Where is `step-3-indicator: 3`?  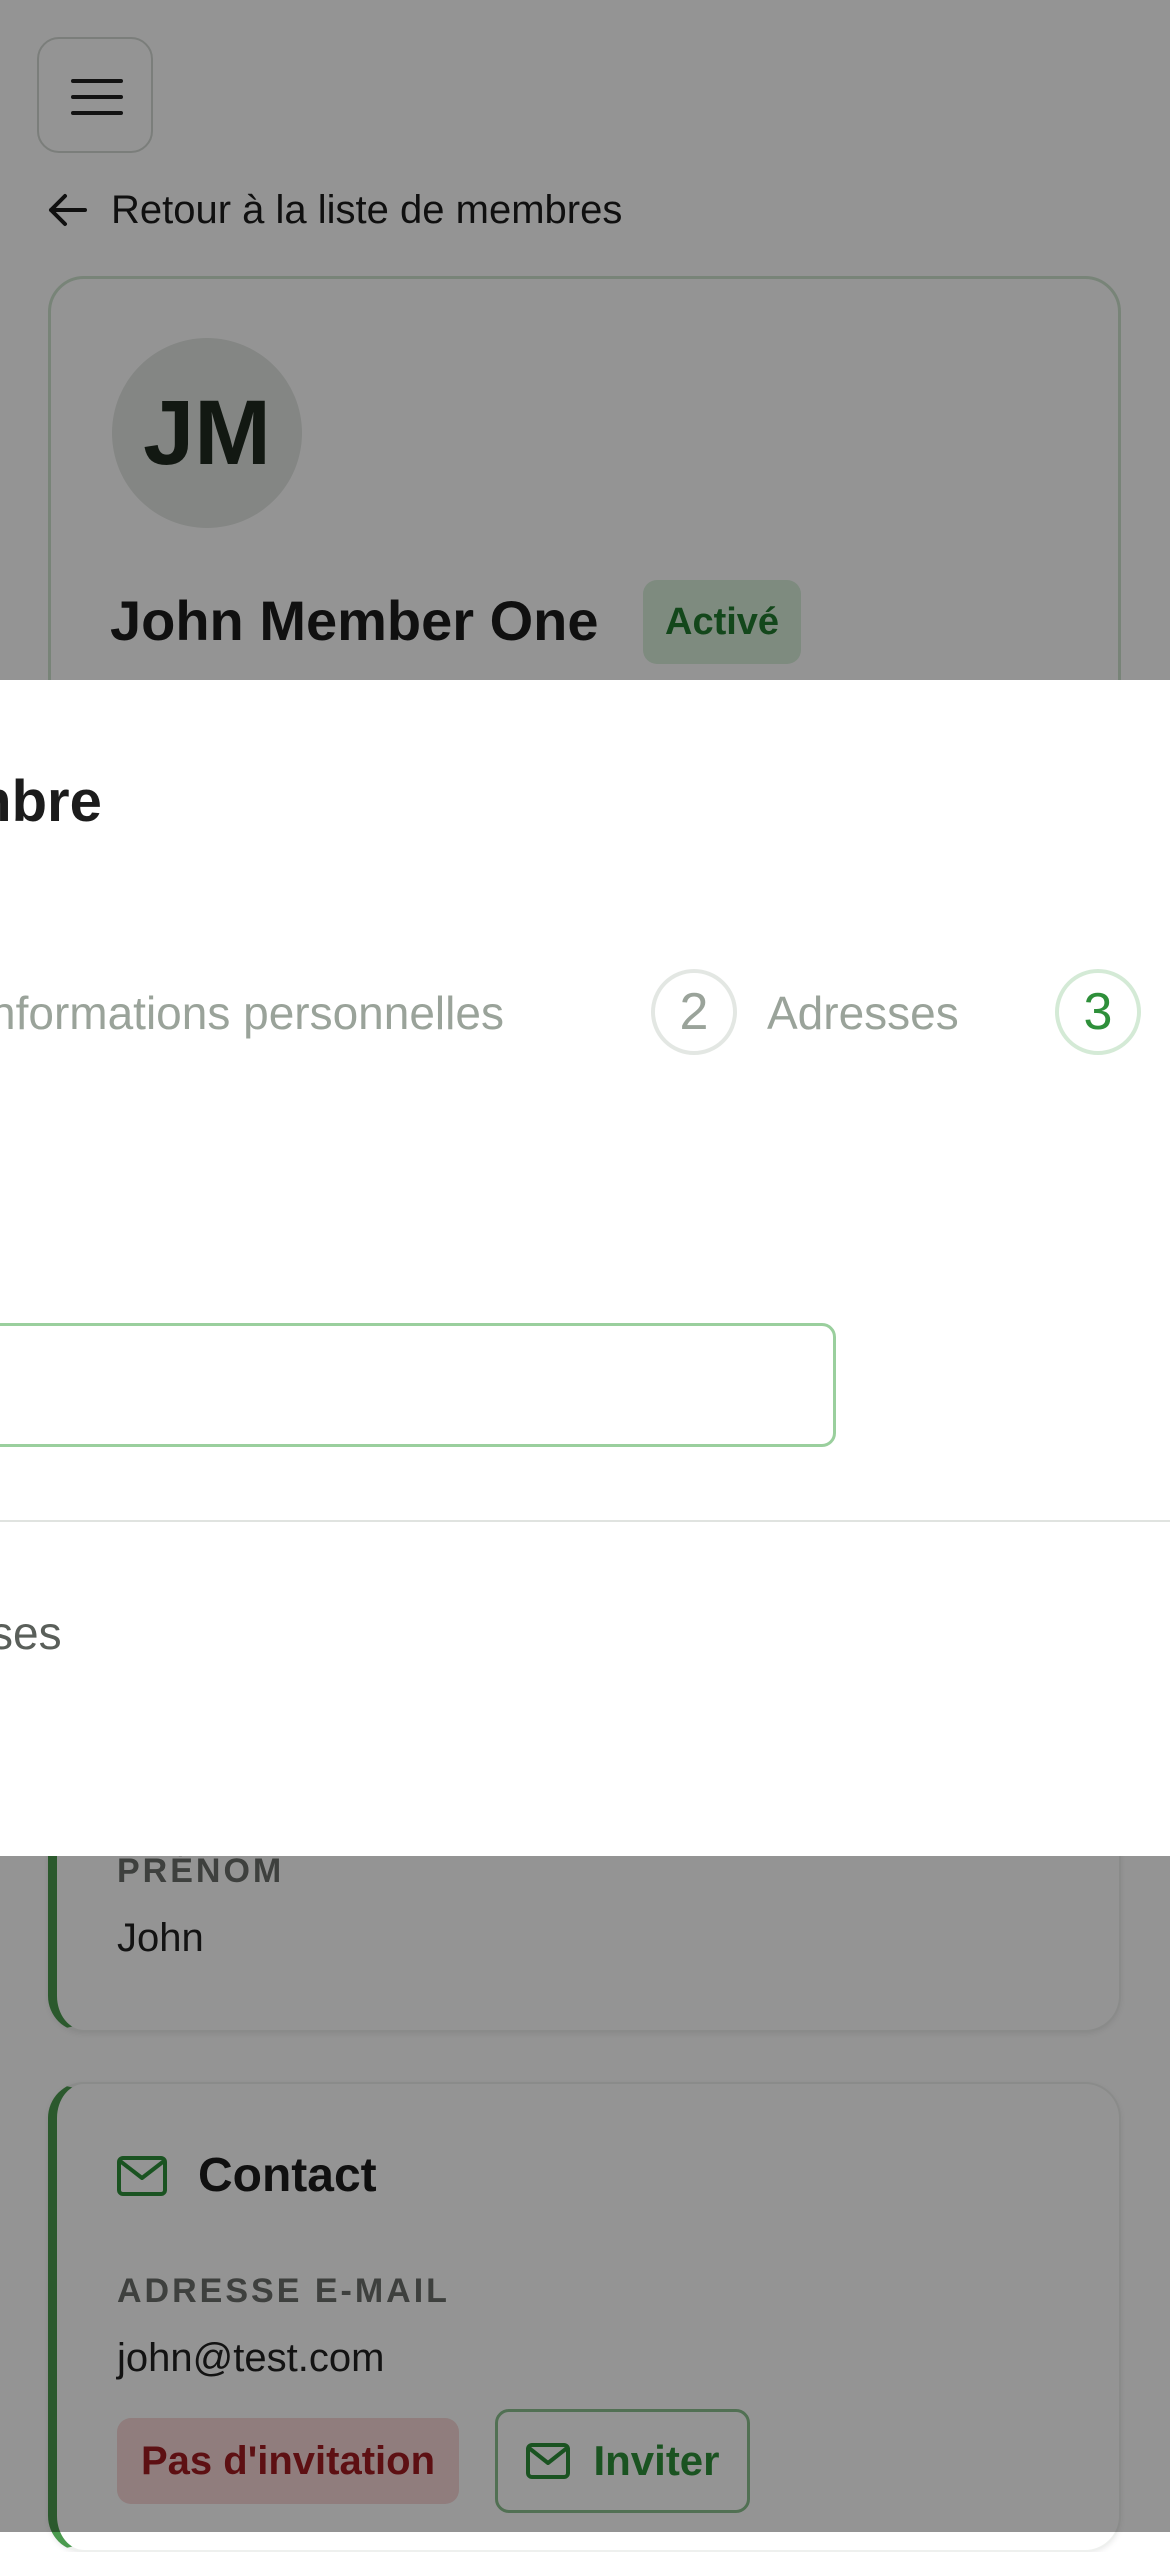
step-3-indicator: 3 is located at coordinates (1098, 1012).